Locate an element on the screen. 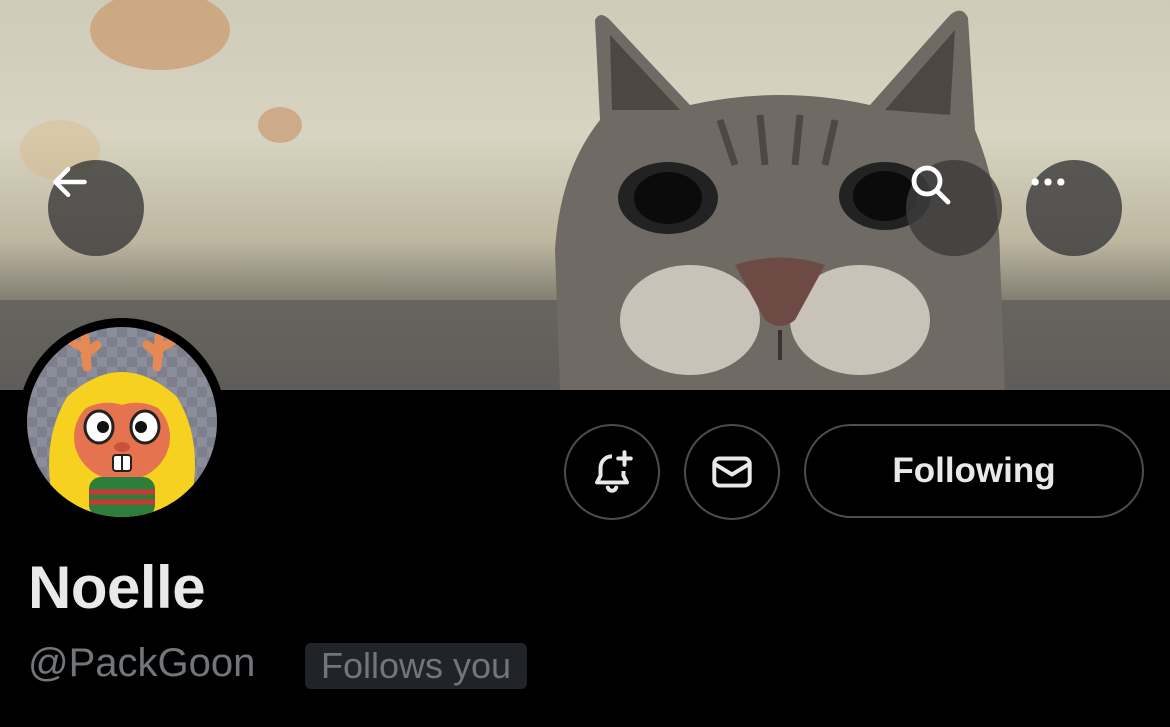 The height and width of the screenshot is (727, 1170). reindeer-character-icon is located at coordinates (122, 424).